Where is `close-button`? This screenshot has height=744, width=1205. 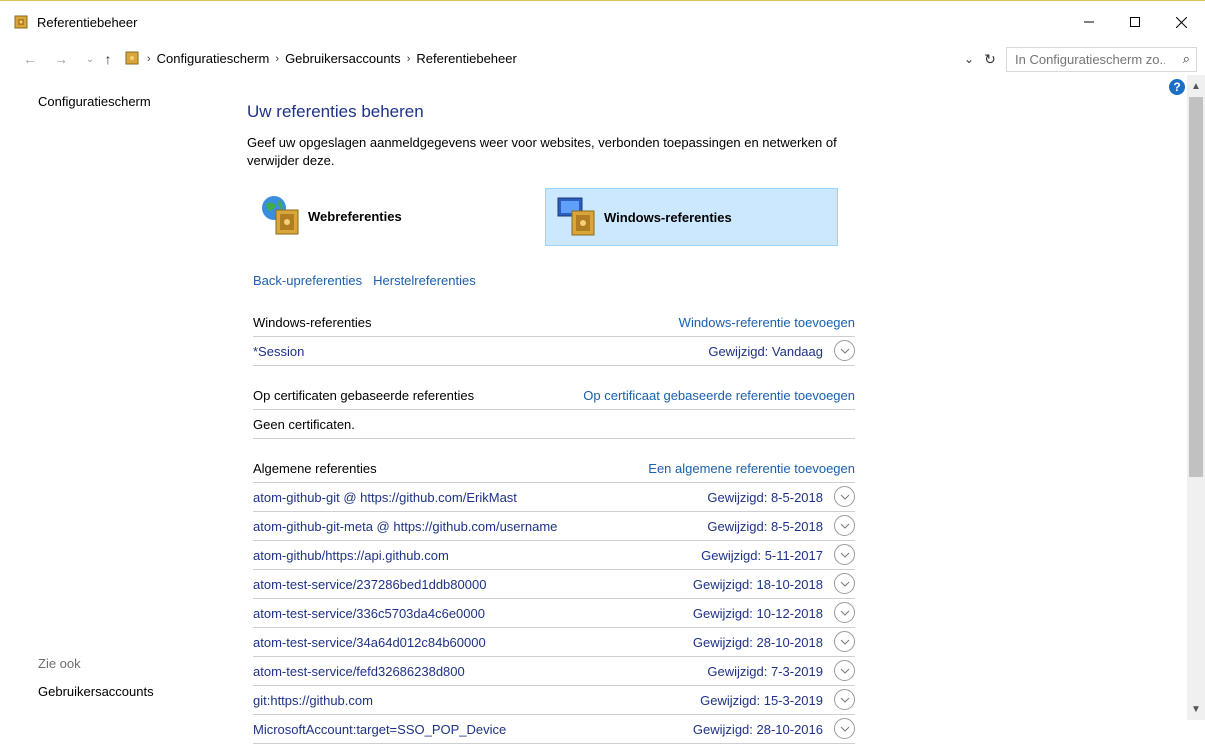 close-button is located at coordinates (1181, 22).